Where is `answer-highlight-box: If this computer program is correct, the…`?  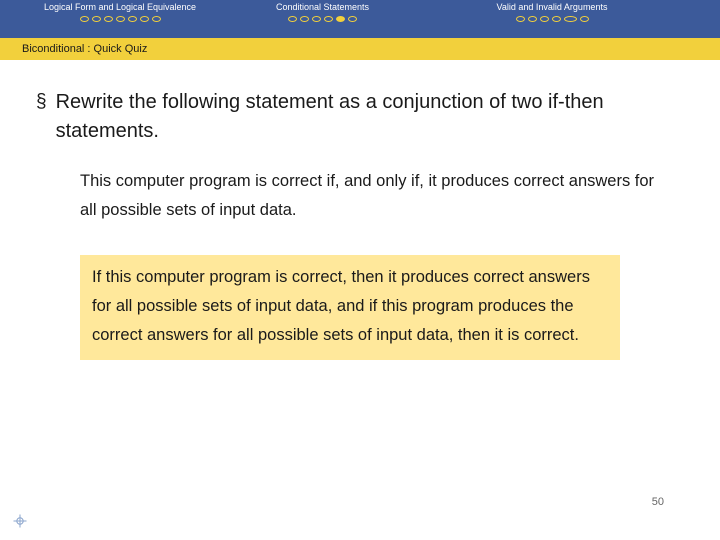 answer-highlight-box: If this computer program is correct, the… is located at coordinates (350, 307).